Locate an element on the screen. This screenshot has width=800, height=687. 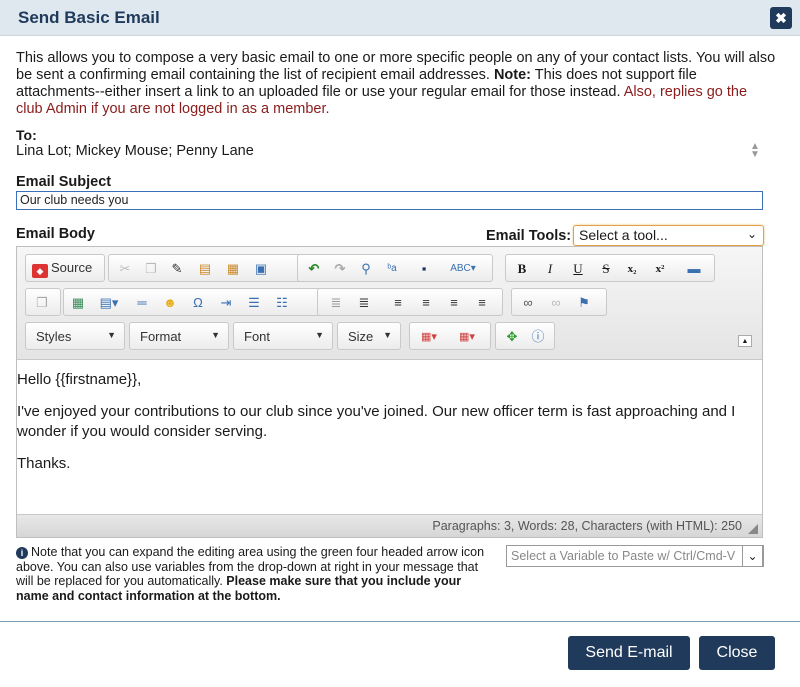
dialog-title: Send Basic Email is located at coordinates (89, 17).